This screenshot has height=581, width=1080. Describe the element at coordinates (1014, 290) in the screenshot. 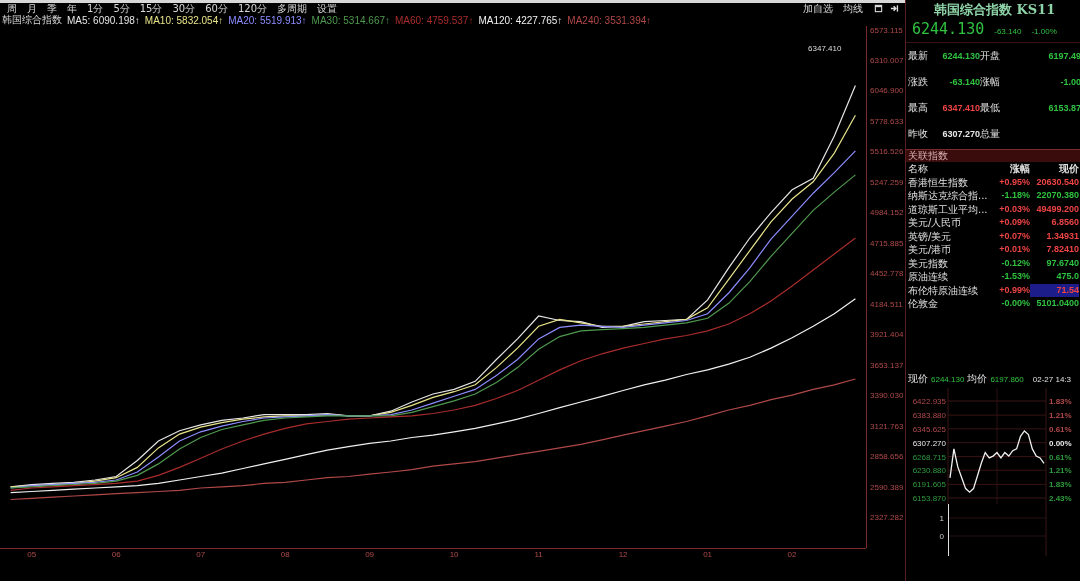

I see `table-cell-text: +0.99%` at that location.